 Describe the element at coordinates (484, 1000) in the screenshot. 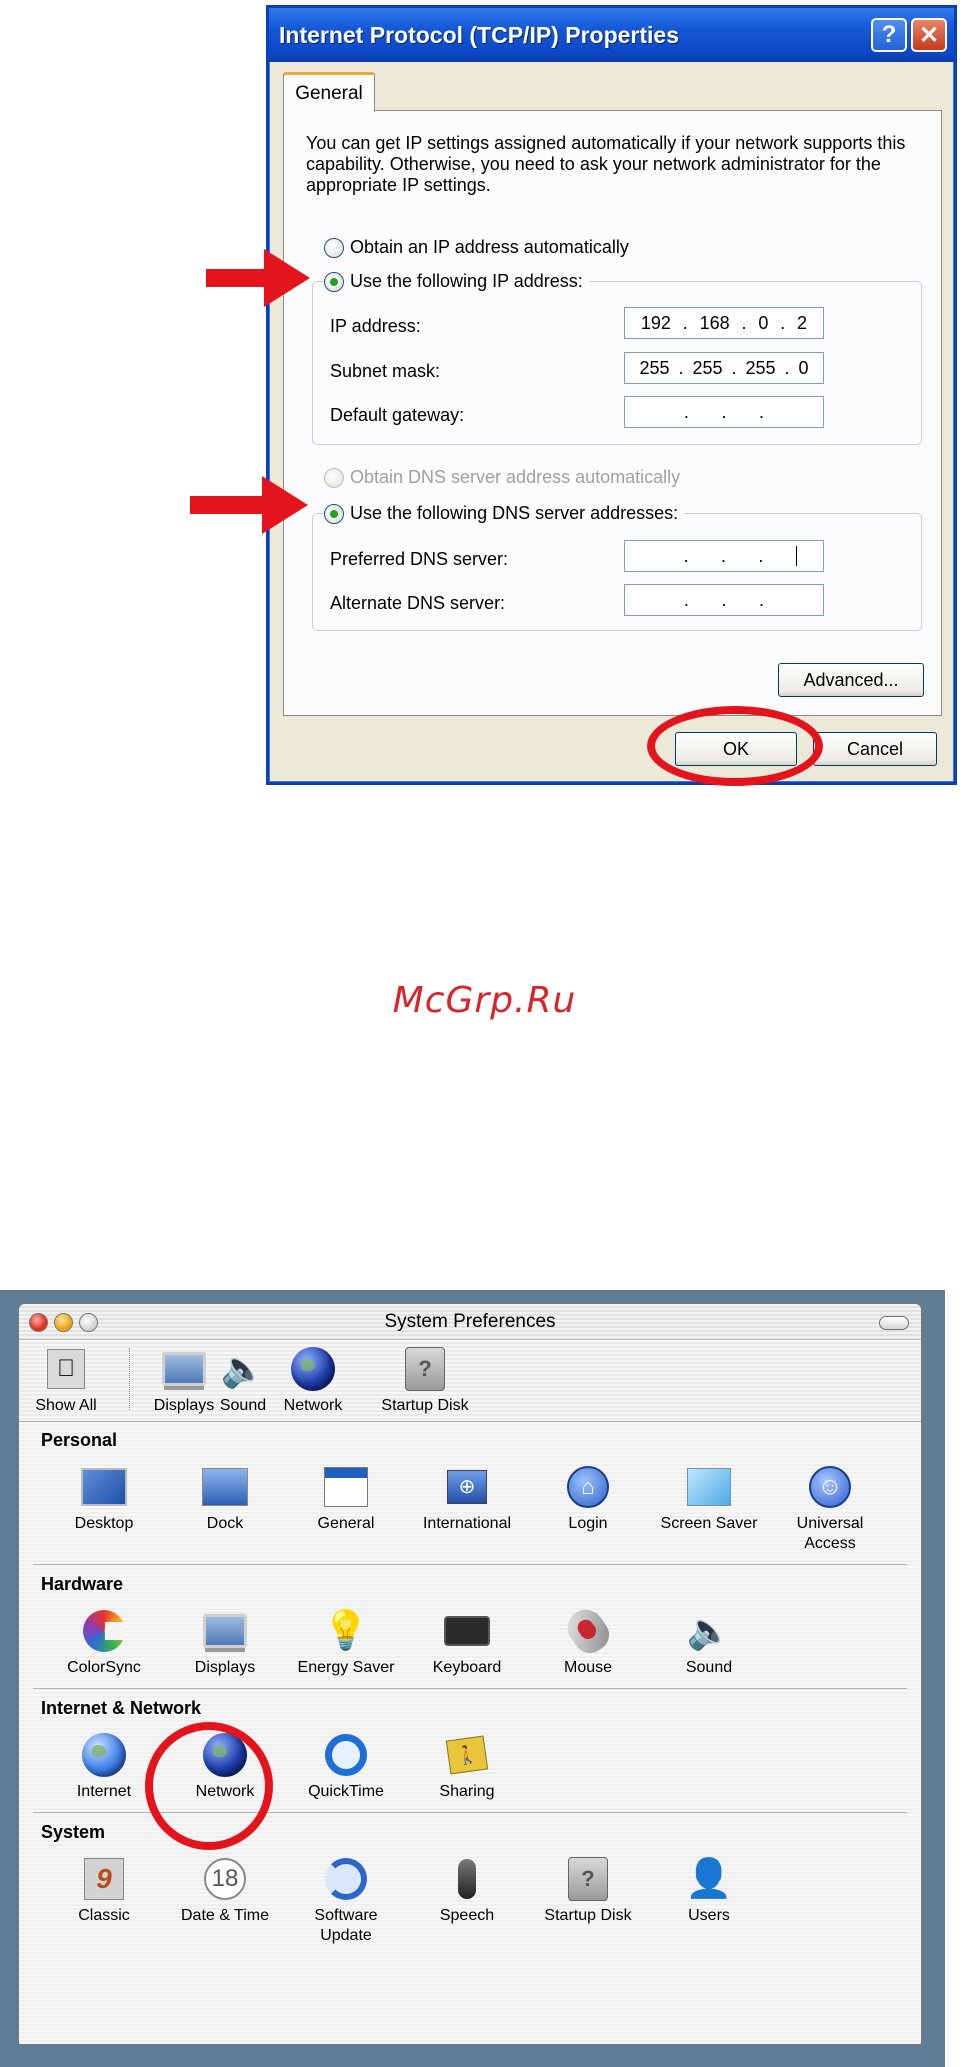

I see `watermark-text: McGrp.Ru` at that location.